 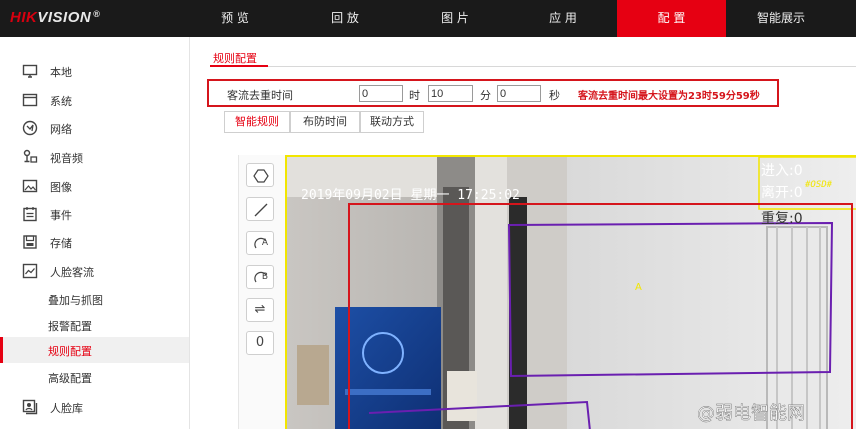 I want to click on dedup-time-label: 客流去重时间, so click(x=260, y=95).